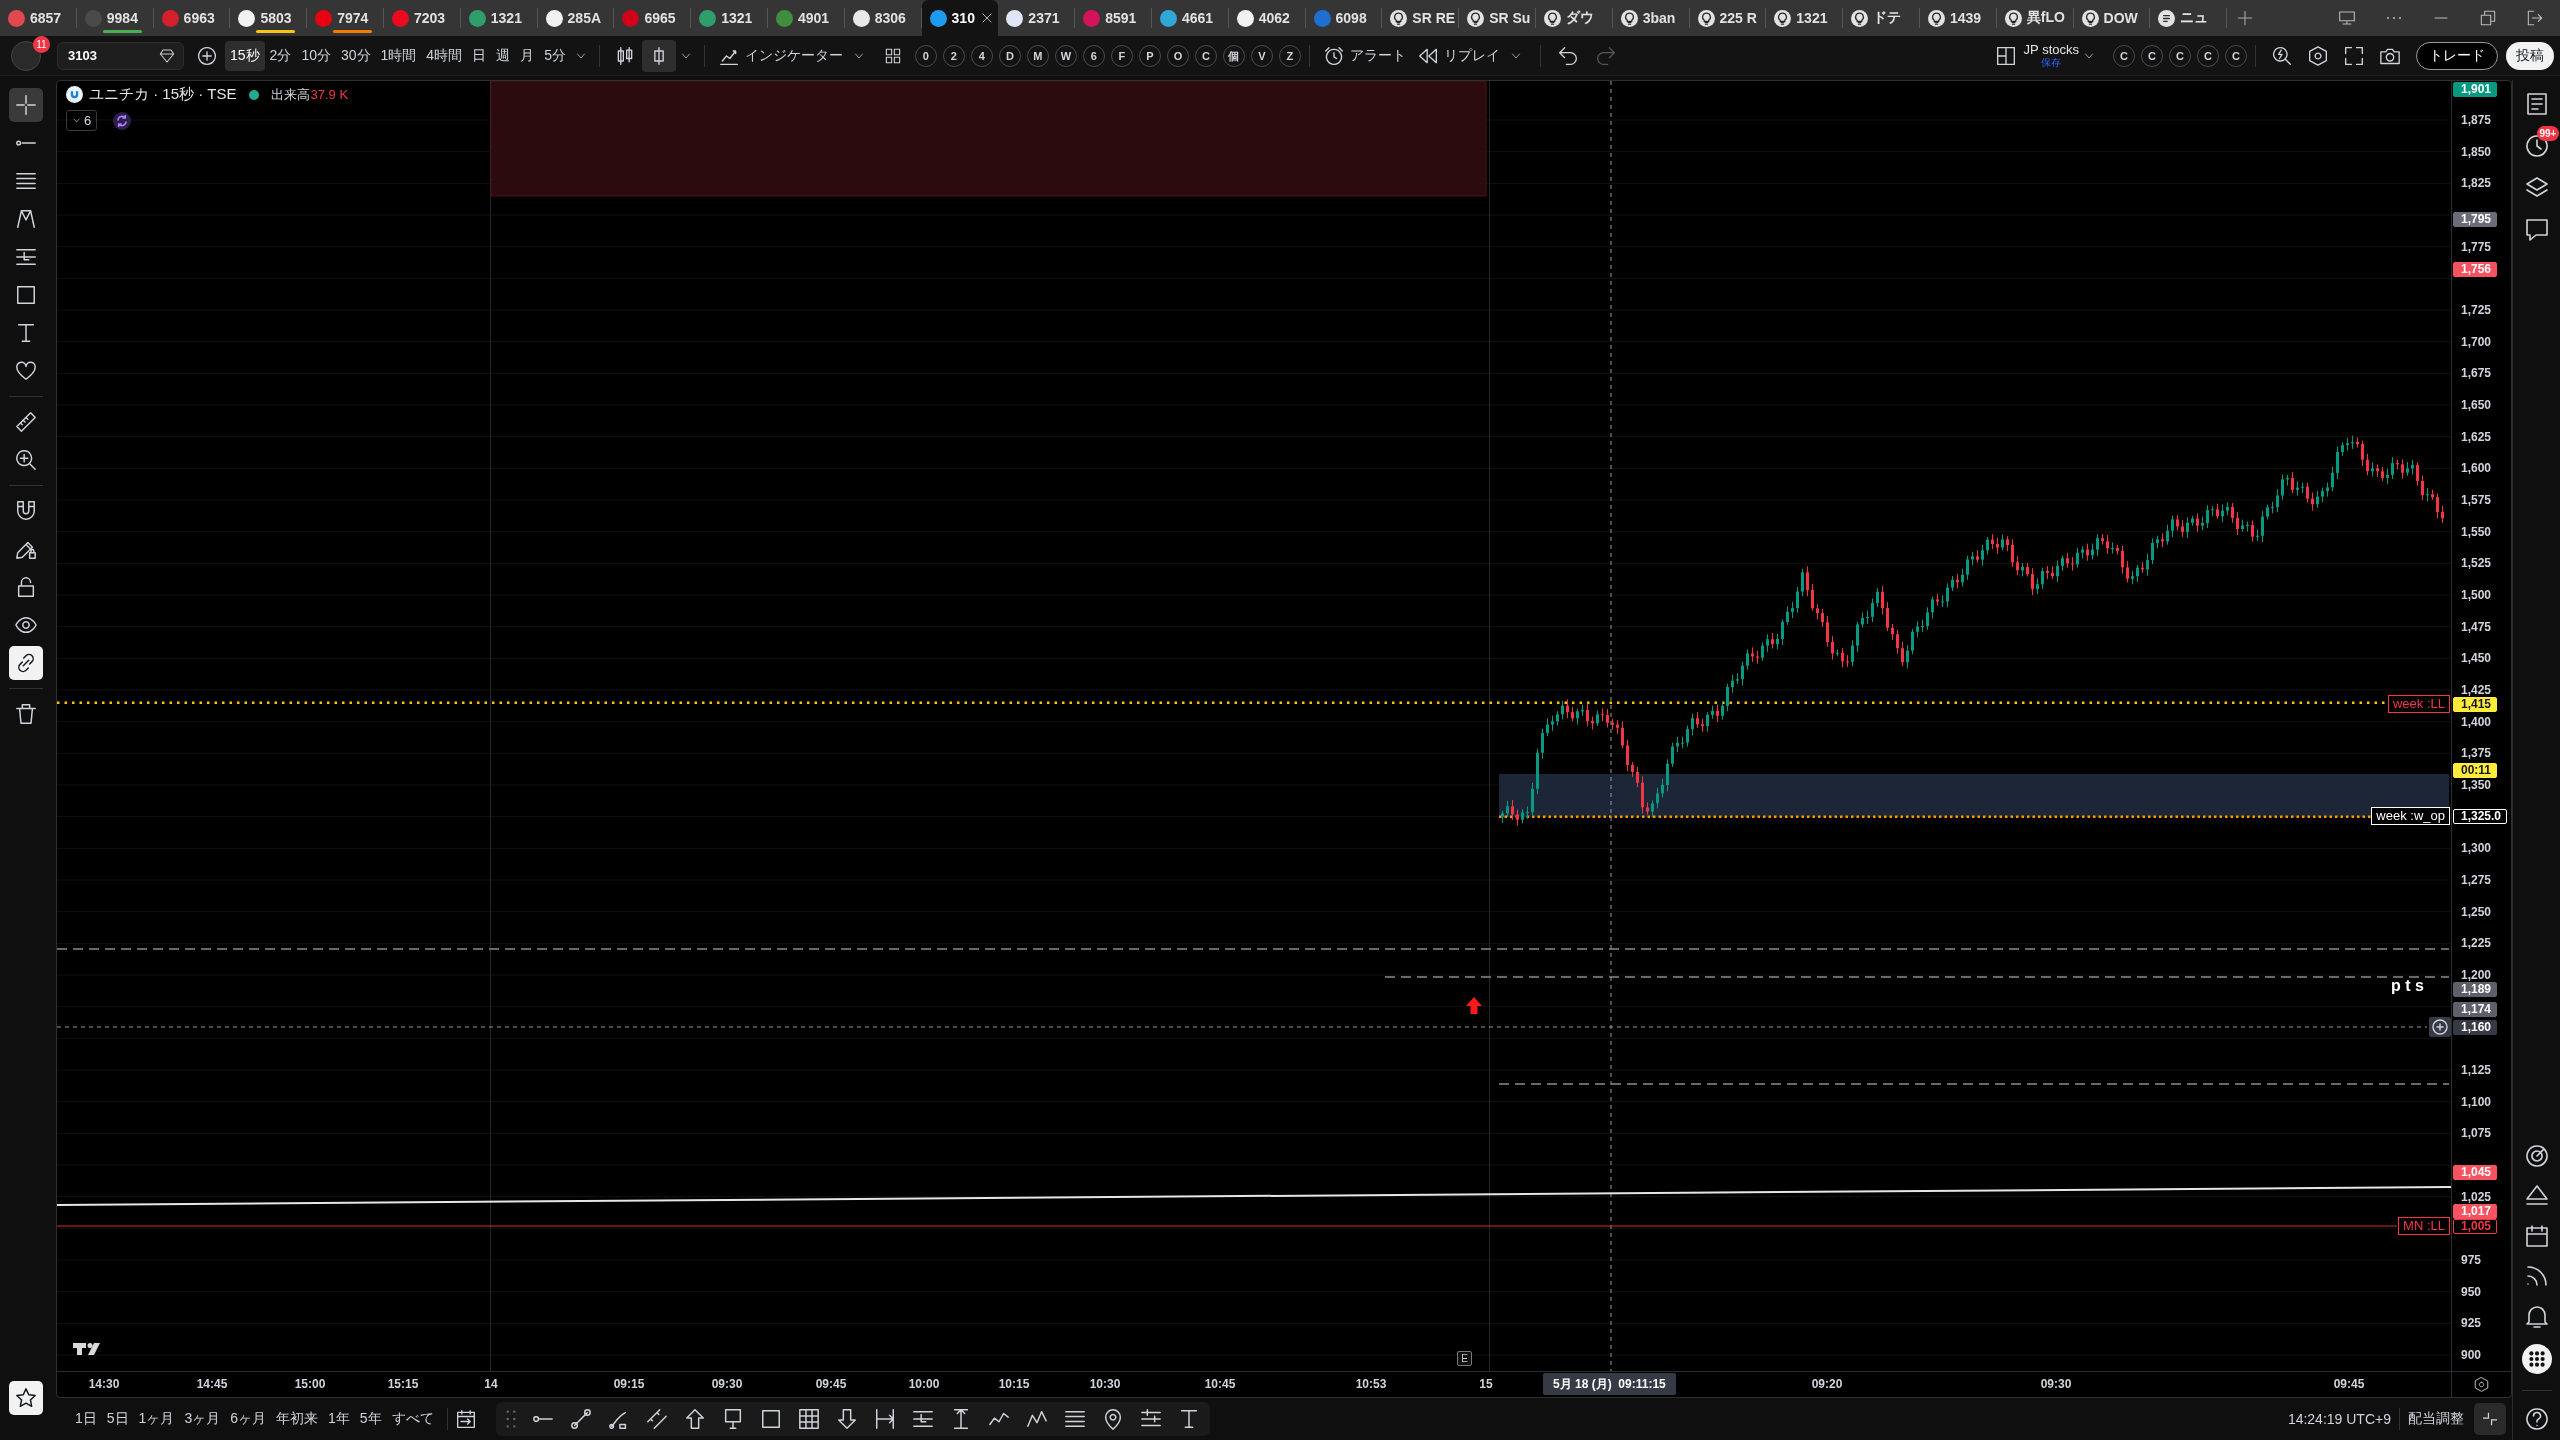 This screenshot has width=2560, height=1440. What do you see at coordinates (1364, 55) in the screenshot?
I see `alert-button: アラート` at bounding box center [1364, 55].